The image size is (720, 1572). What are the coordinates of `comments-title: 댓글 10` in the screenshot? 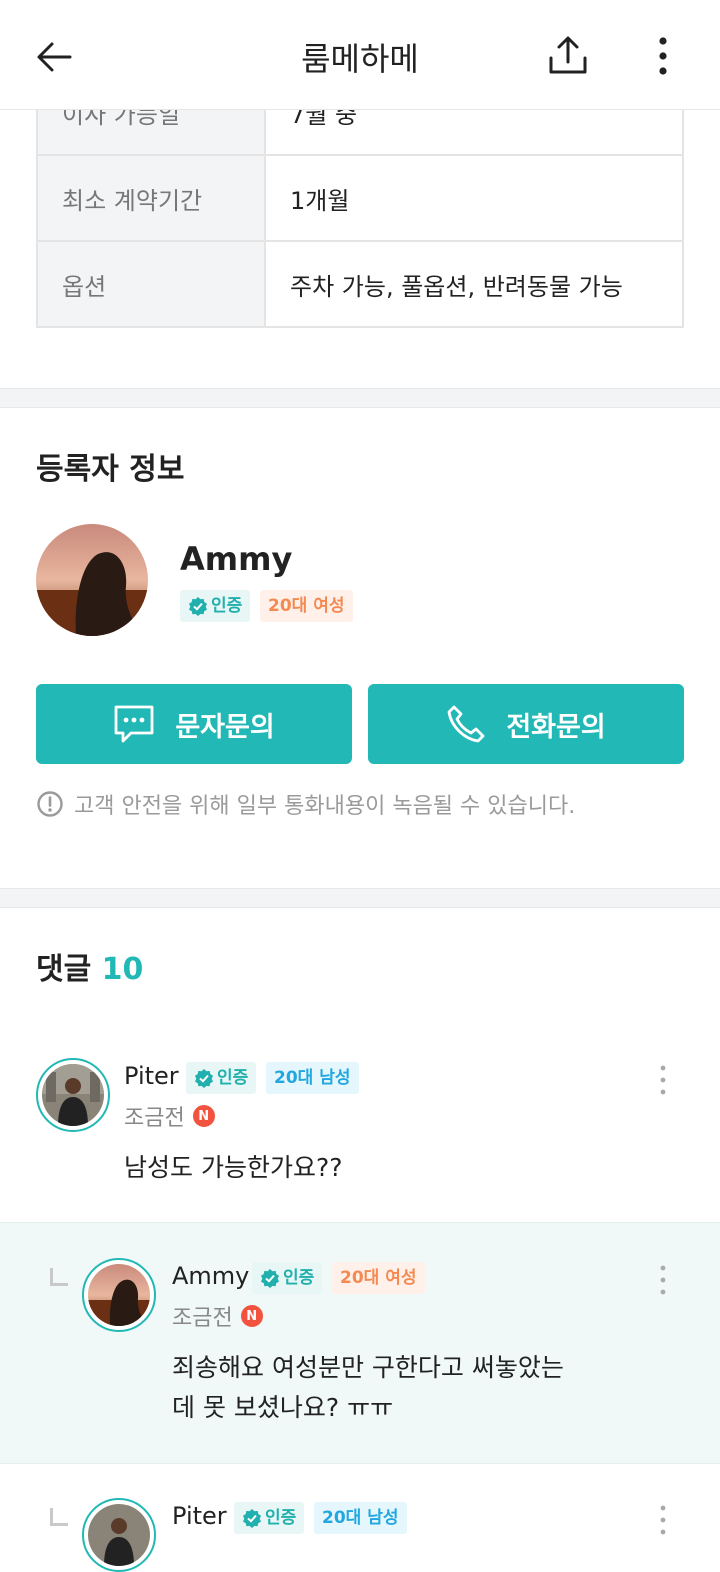 It's located at (89, 966).